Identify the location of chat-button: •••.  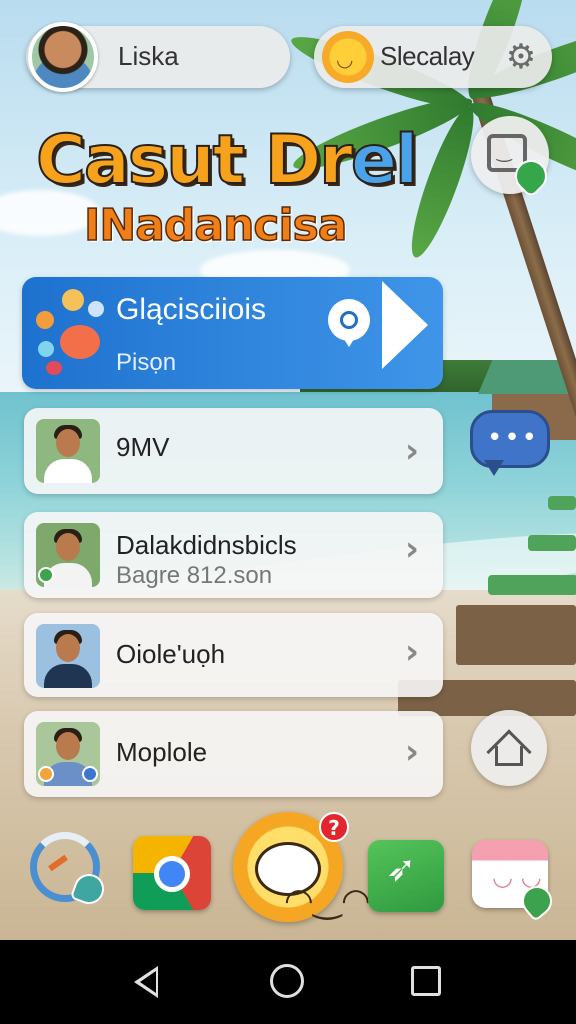
(510, 443).